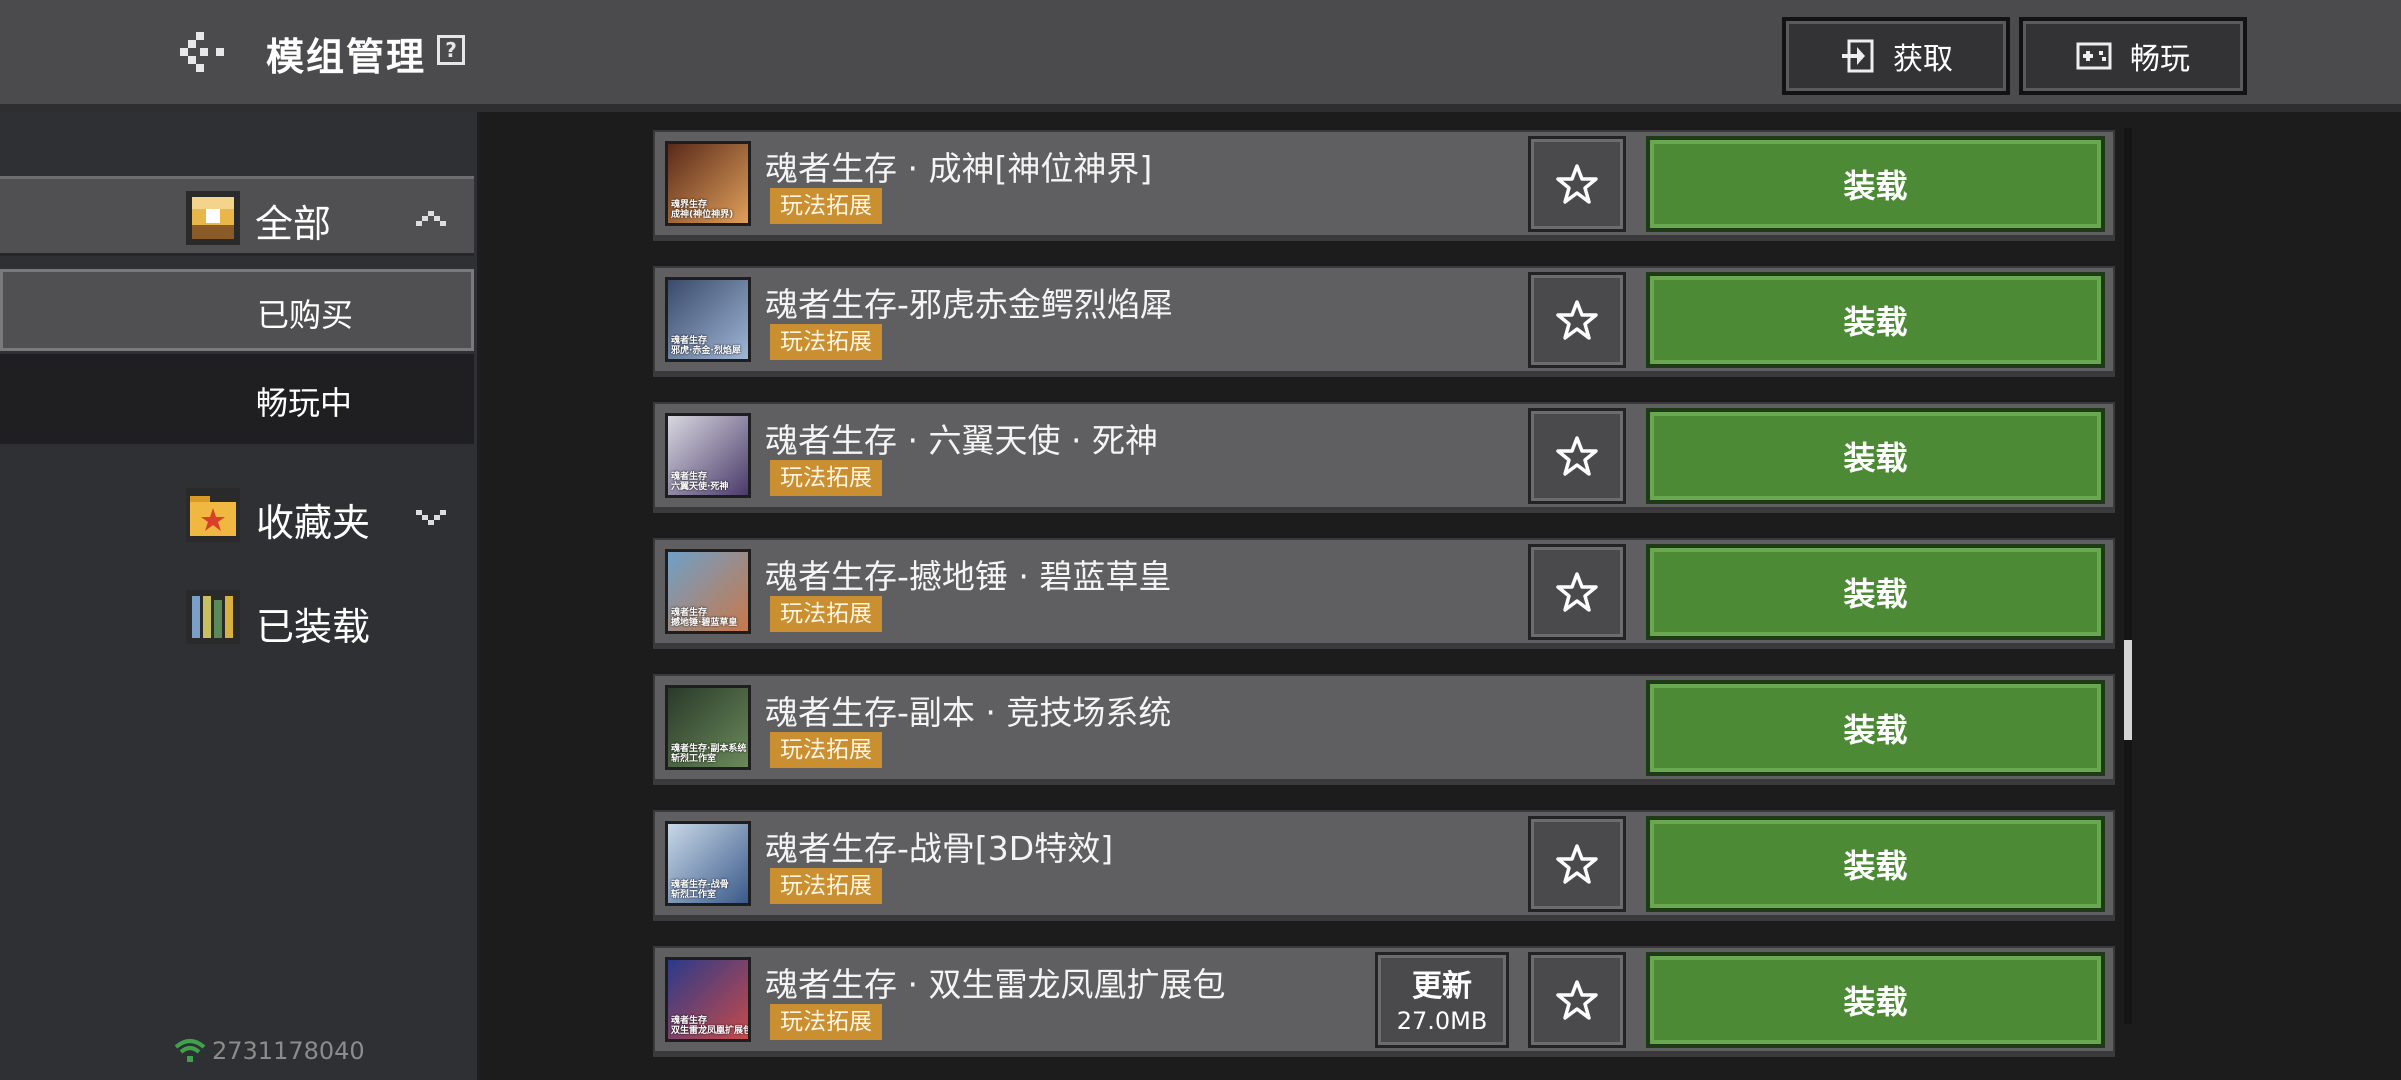 This screenshot has height=1080, width=2401. What do you see at coordinates (1442, 1021) in the screenshot?
I see `update-size: 27.0MB` at bounding box center [1442, 1021].